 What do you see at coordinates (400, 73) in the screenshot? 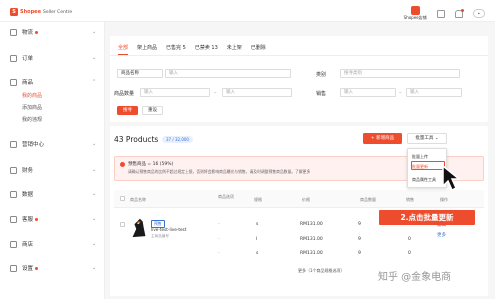
I see `category-select: 搜寻类别` at bounding box center [400, 73].